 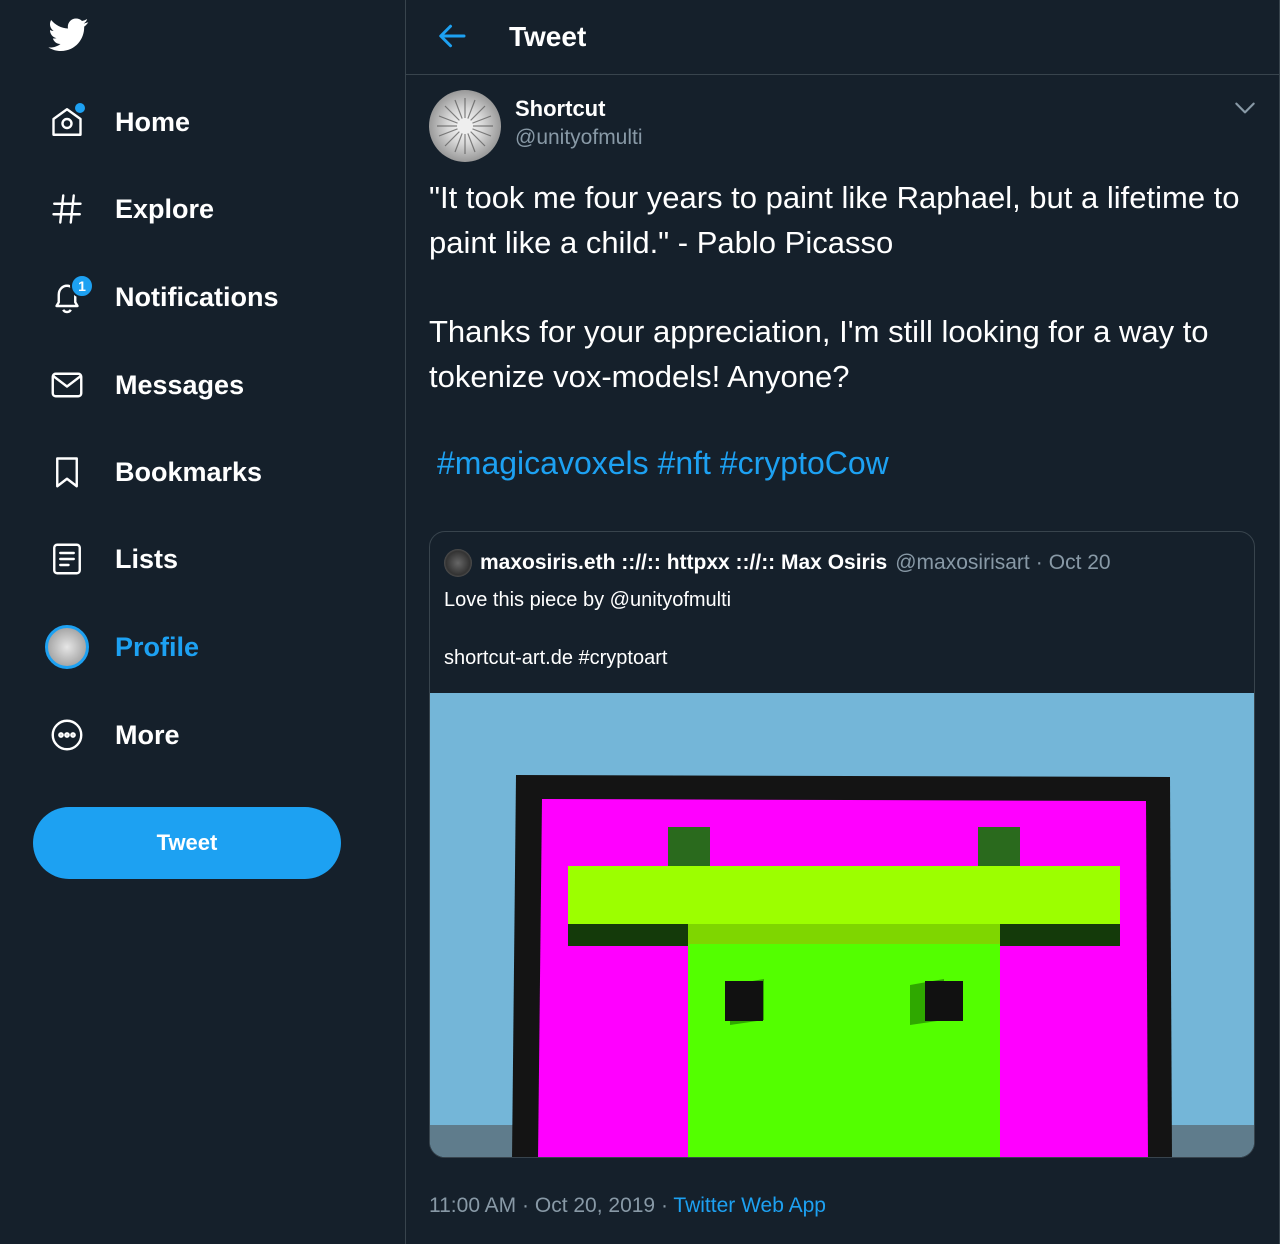 I want to click on tweet-time: 11:00 AM, so click(x=472, y=1205).